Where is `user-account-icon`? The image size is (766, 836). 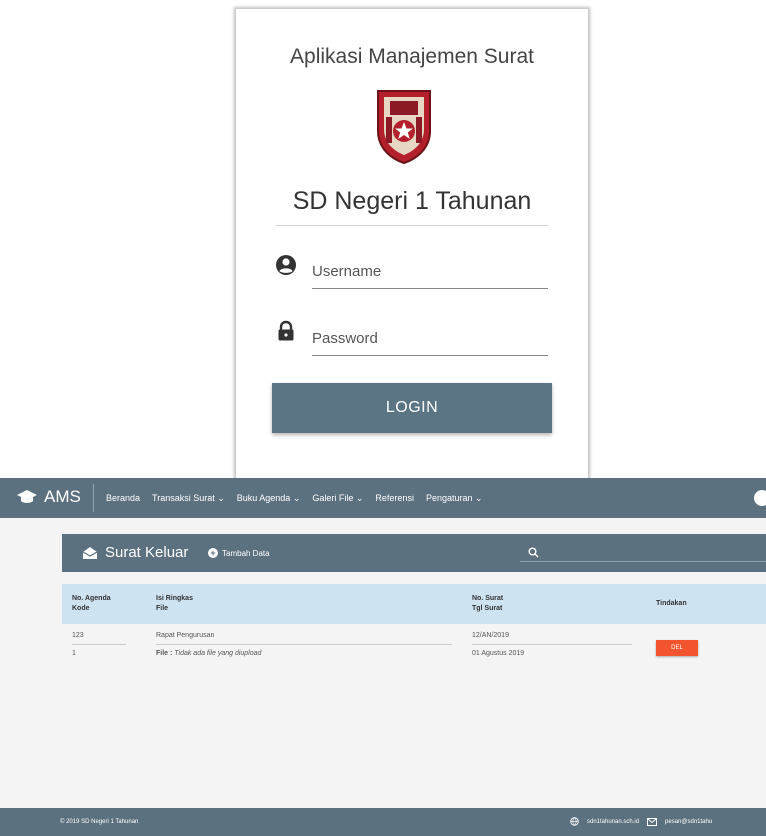
user-account-icon is located at coordinates (760, 498).